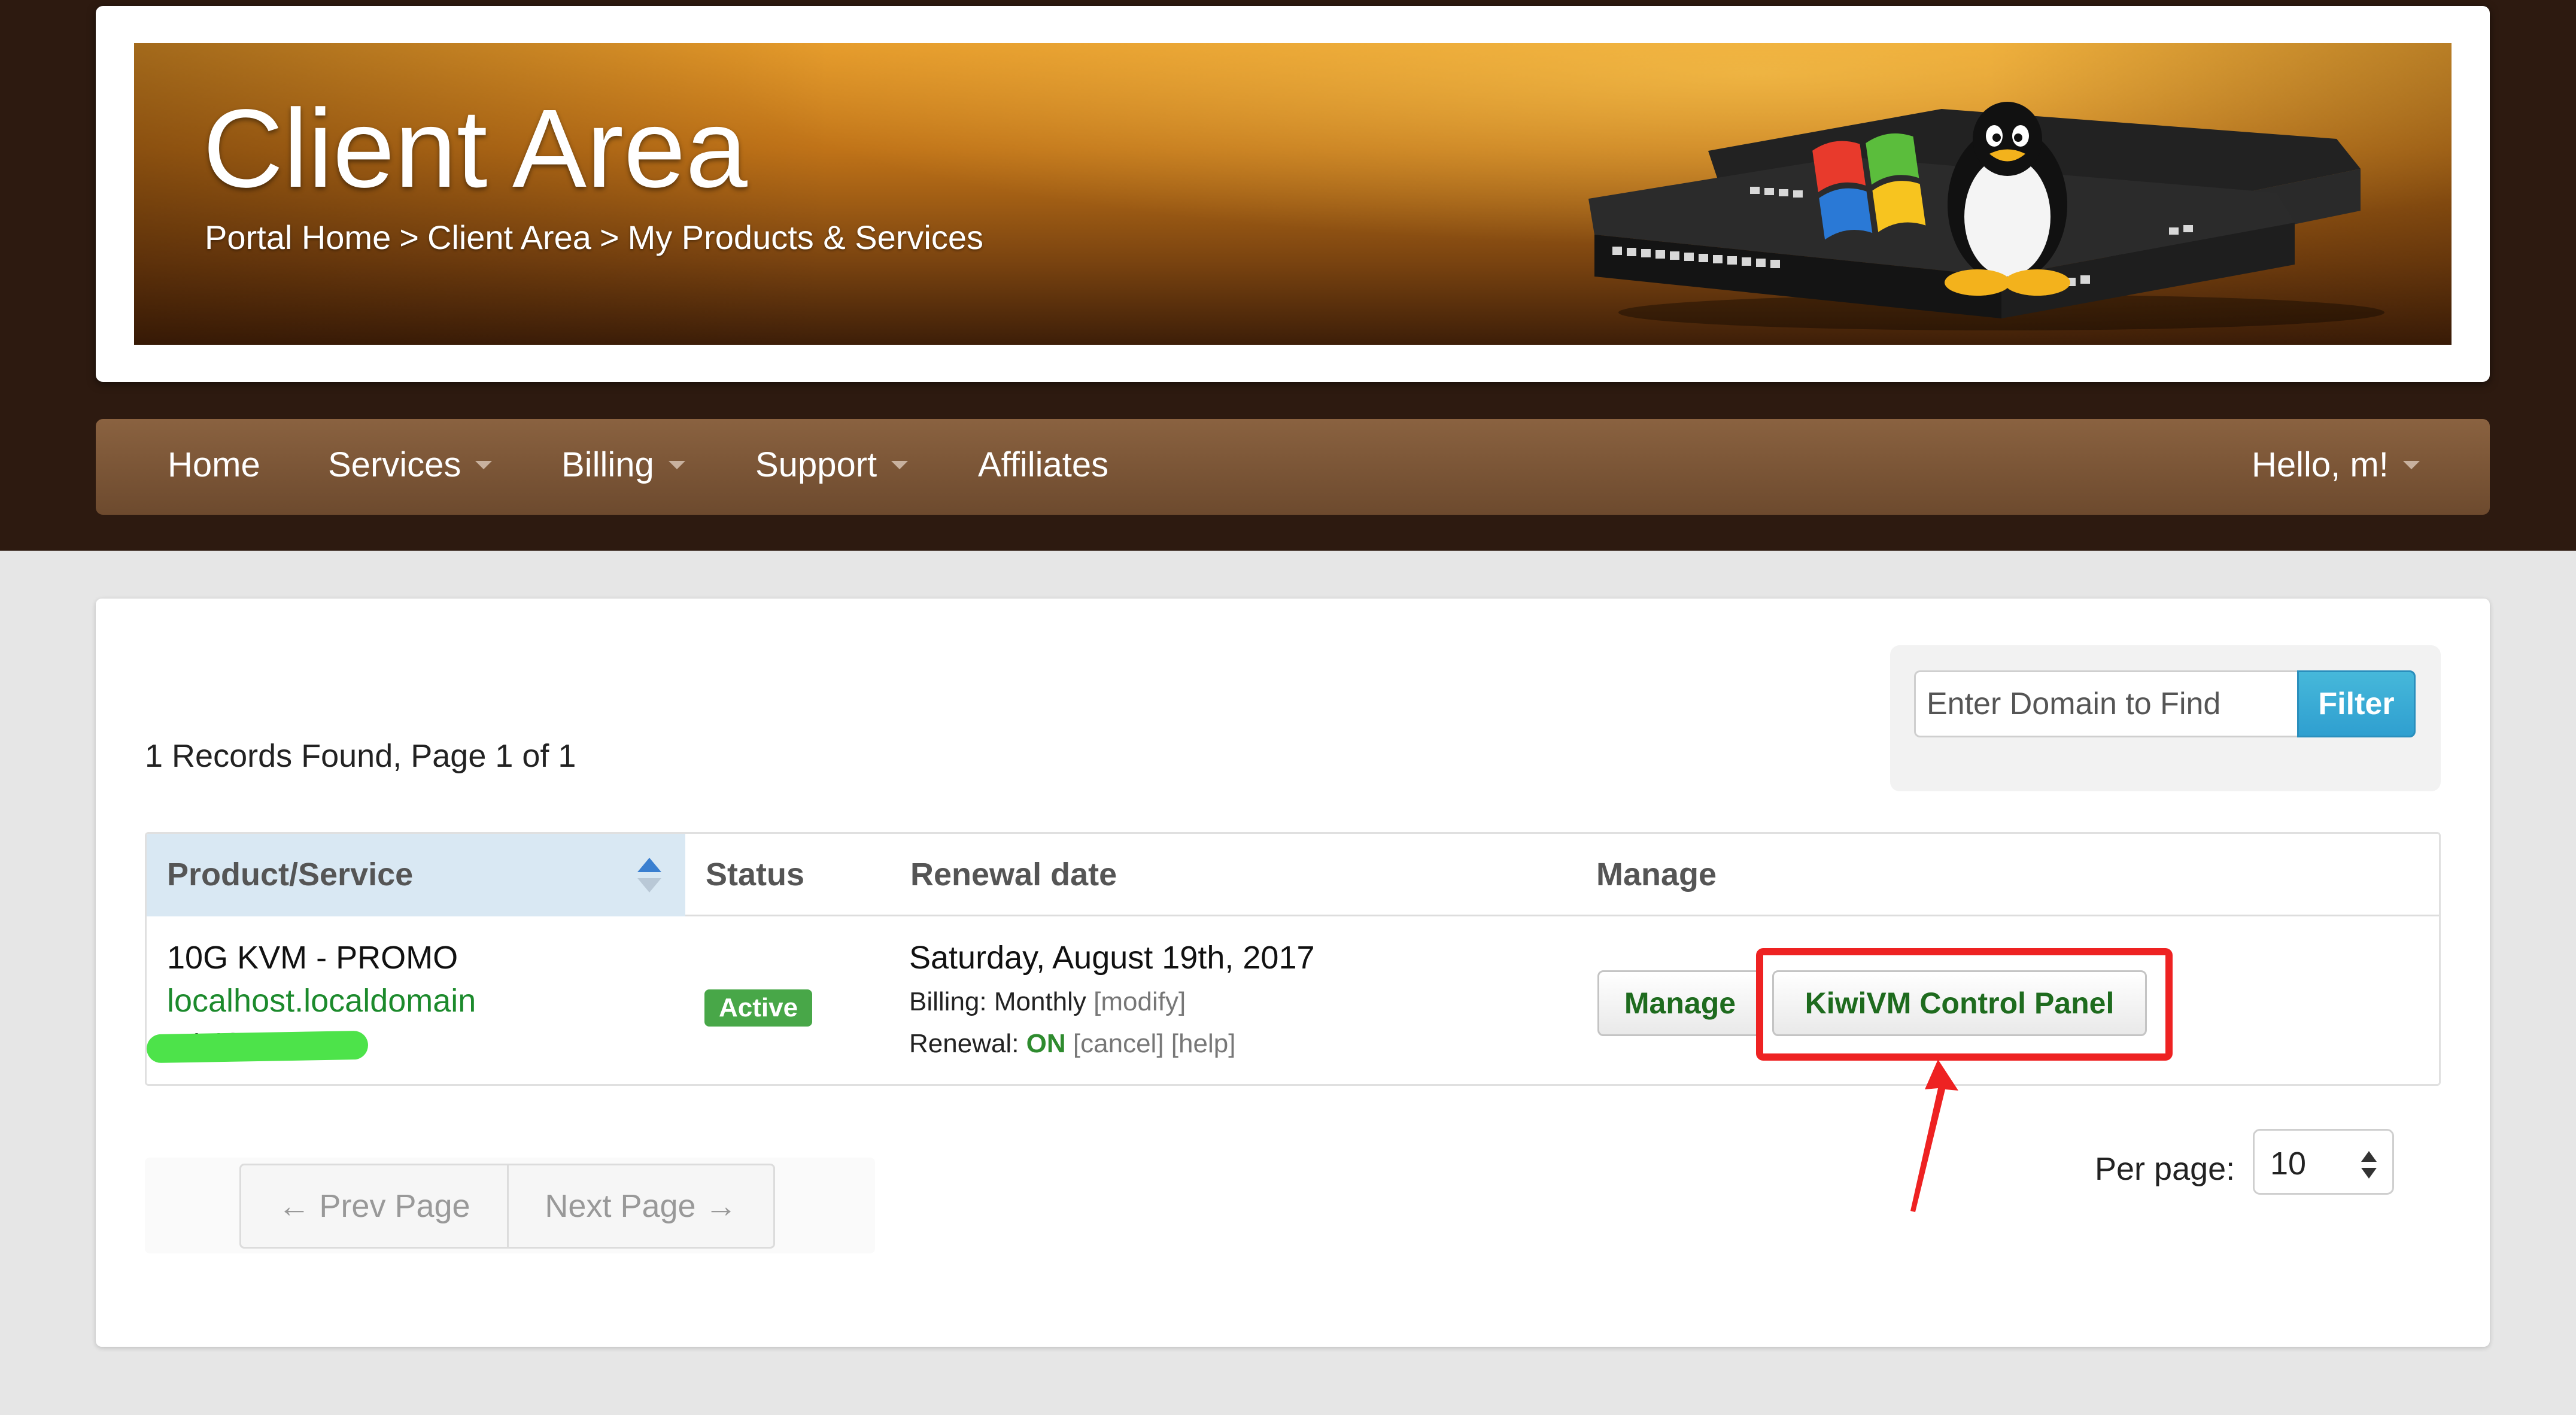 The image size is (2576, 1415). I want to click on user-menu: Hello, m!, so click(2336, 467).